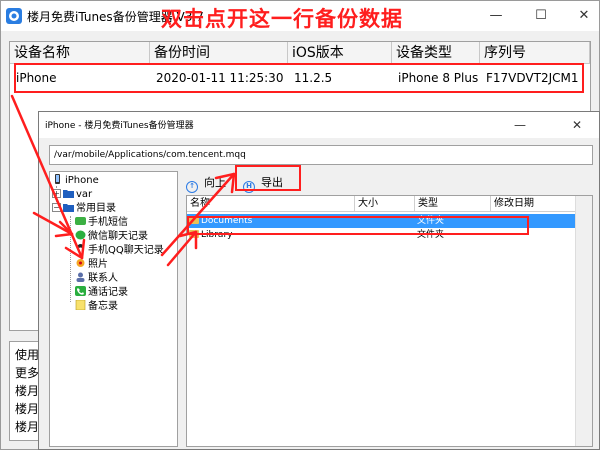 The height and width of the screenshot is (450, 600). Describe the element at coordinates (80, 235) in the screenshot. I see `wechat-icon` at that location.